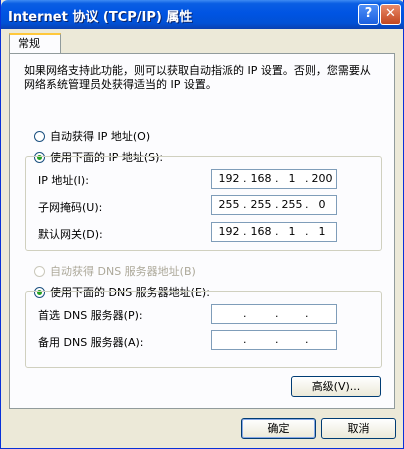  What do you see at coordinates (358, 428) in the screenshot?
I see `cancel-button: 取消` at bounding box center [358, 428].